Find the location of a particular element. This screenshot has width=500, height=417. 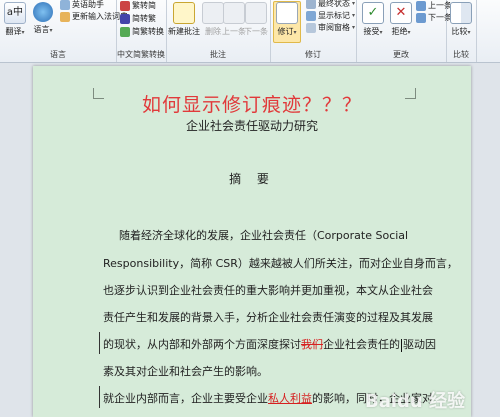

document-subtitle: 企业社会责任驱动力研究 is located at coordinates (251, 126).